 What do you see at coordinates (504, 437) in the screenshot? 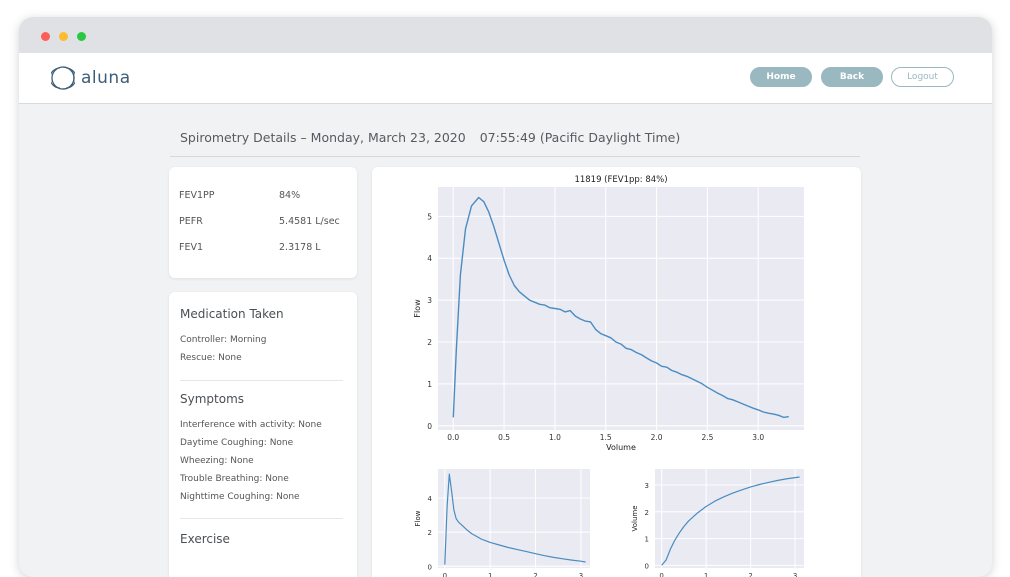
I see `x-tick-label: 0.5` at bounding box center [504, 437].